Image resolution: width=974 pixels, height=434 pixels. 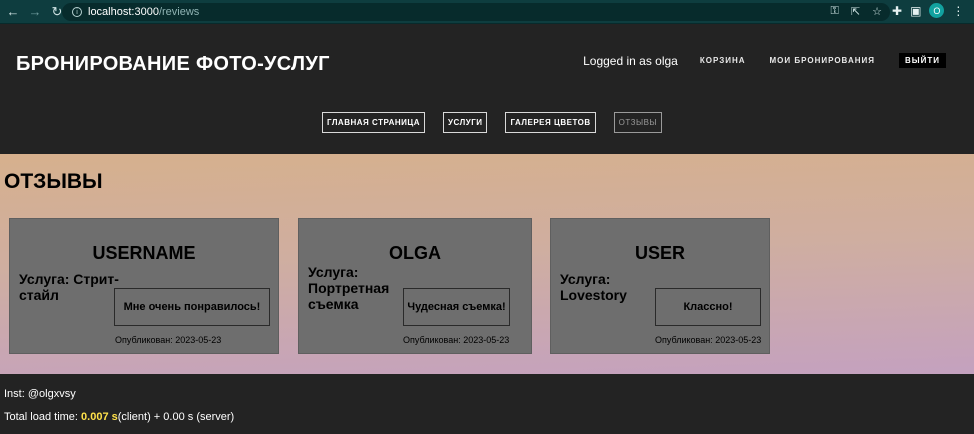 What do you see at coordinates (77, 12) in the screenshot?
I see `site-info-icon: i` at bounding box center [77, 12].